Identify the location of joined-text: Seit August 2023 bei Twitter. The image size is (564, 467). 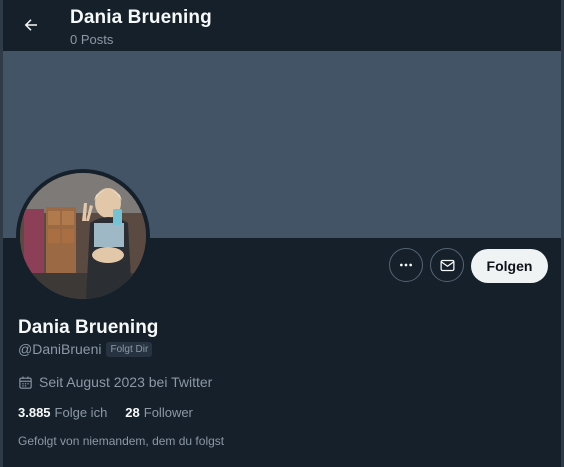
(126, 382).